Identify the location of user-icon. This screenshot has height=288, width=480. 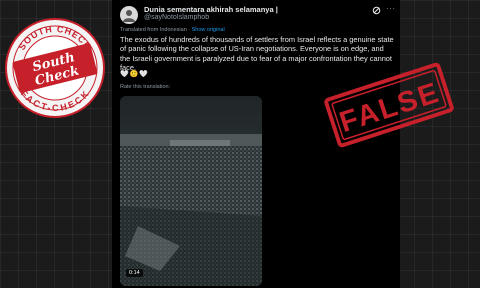
(129, 16).